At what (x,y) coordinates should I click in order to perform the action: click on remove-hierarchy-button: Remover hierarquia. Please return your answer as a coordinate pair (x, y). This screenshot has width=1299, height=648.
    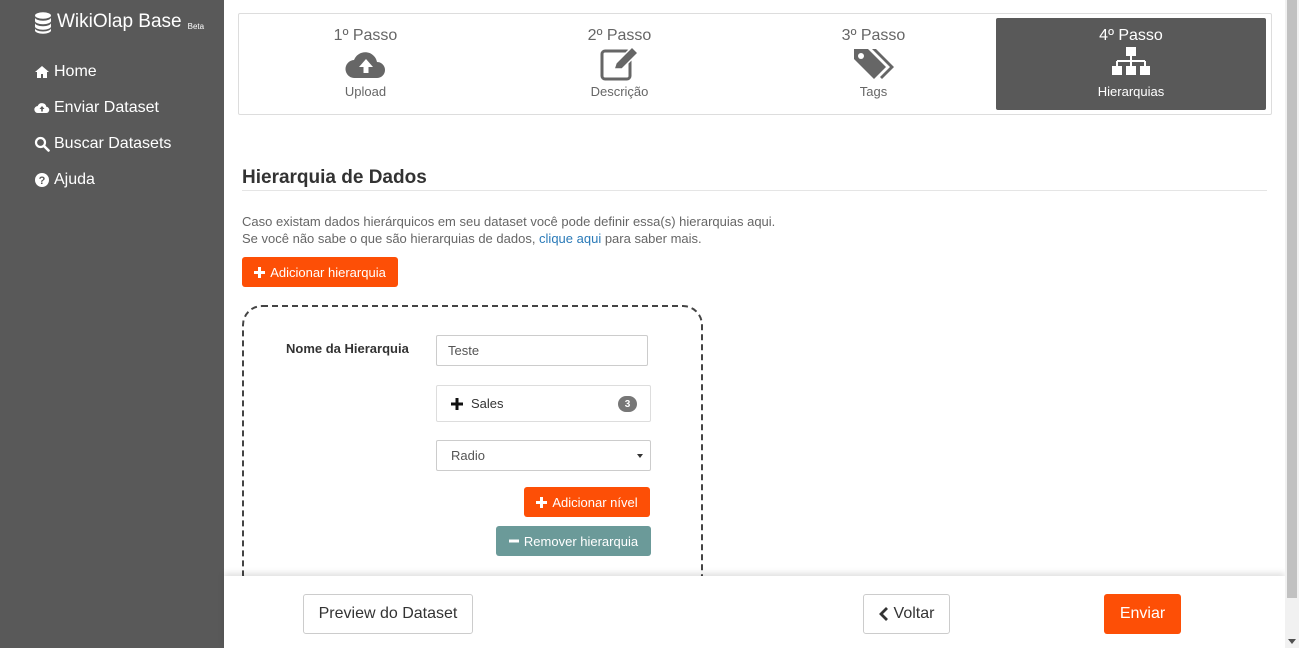
    Looking at the image, I should click on (573, 541).